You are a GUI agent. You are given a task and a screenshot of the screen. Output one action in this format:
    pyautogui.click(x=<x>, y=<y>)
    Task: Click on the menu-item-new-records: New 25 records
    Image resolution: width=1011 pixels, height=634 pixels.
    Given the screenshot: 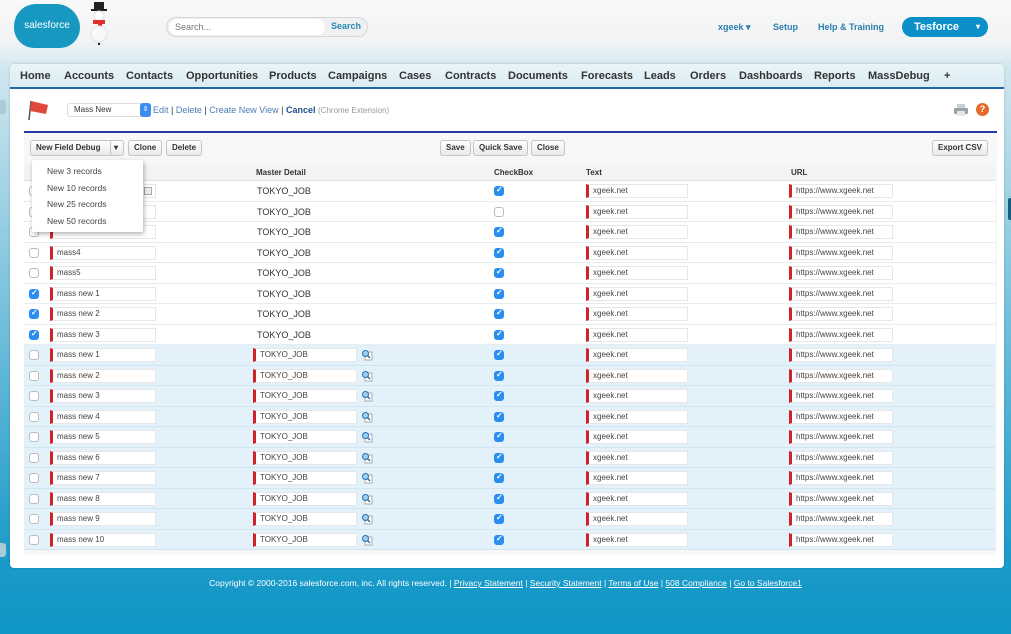 What is the action you would take?
    pyautogui.click(x=77, y=204)
    